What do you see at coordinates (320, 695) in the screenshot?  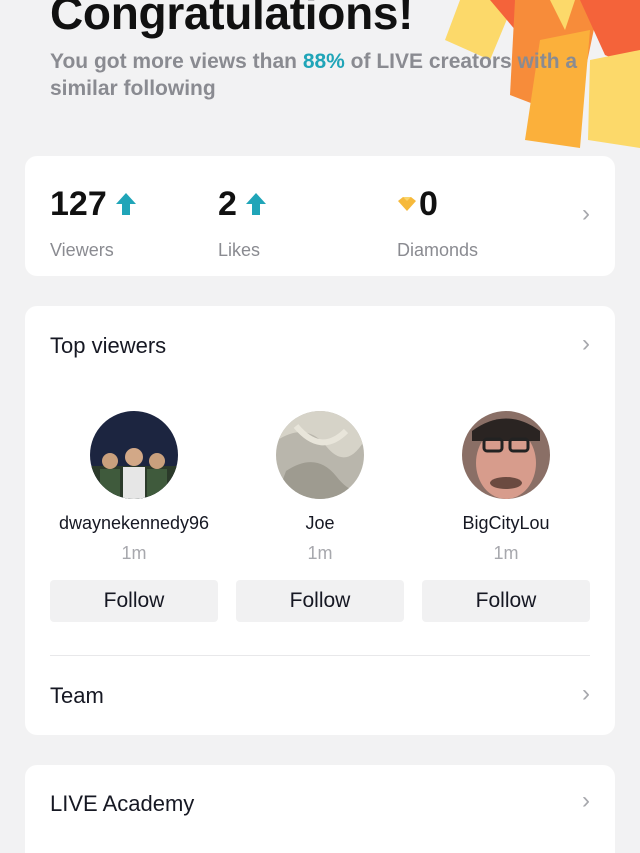 I see `team-row: Team ›` at bounding box center [320, 695].